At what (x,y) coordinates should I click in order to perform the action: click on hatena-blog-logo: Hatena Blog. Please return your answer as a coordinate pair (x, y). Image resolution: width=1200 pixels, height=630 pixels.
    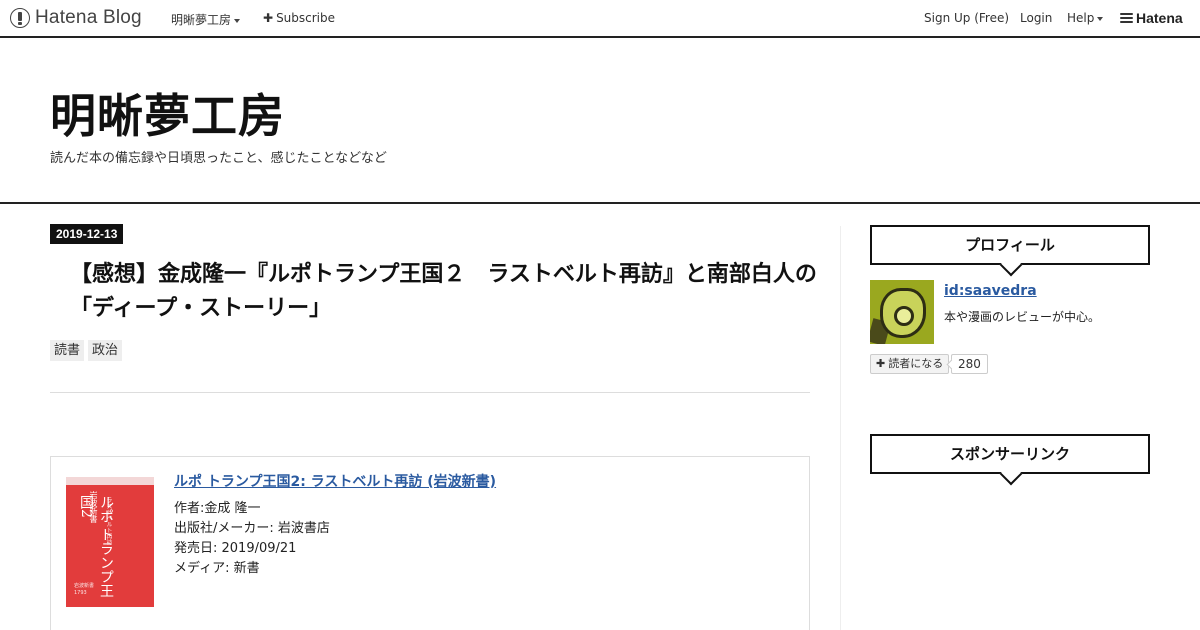
    Looking at the image, I should click on (76, 18).